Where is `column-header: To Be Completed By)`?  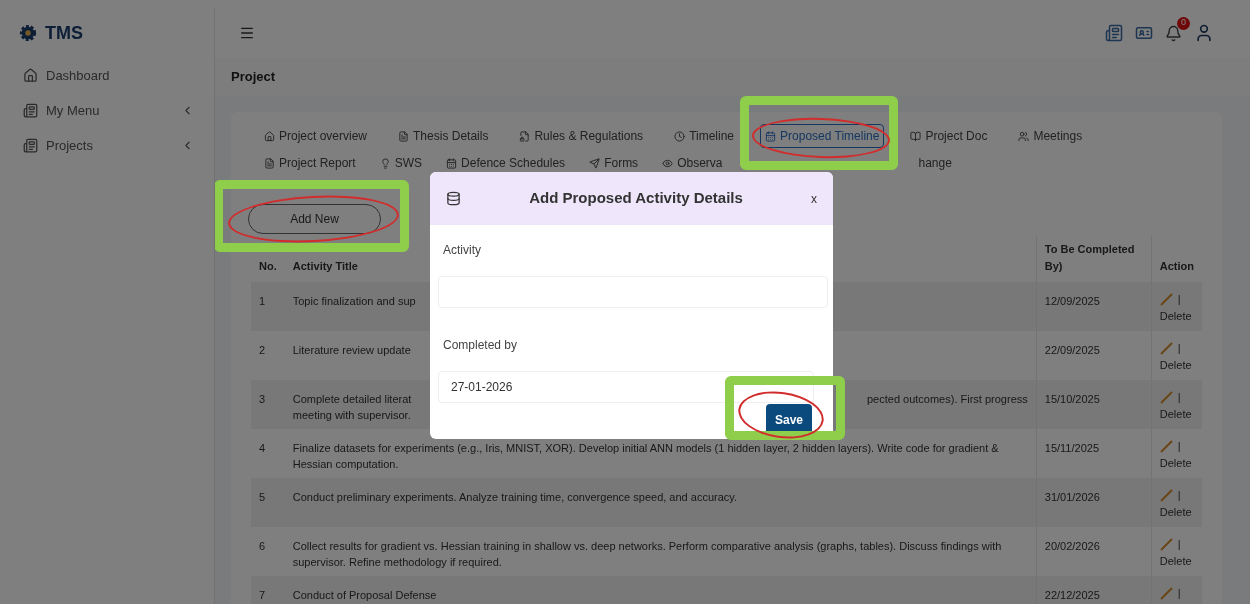 column-header: To Be Completed By) is located at coordinates (1089, 257).